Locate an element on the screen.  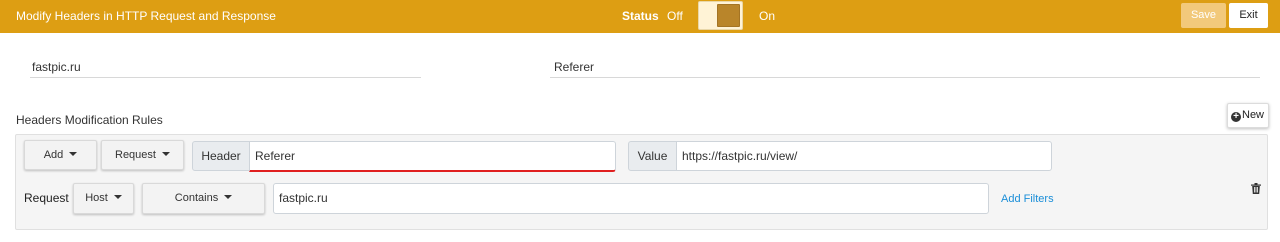
header-value-input: Referer is located at coordinates (432, 156).